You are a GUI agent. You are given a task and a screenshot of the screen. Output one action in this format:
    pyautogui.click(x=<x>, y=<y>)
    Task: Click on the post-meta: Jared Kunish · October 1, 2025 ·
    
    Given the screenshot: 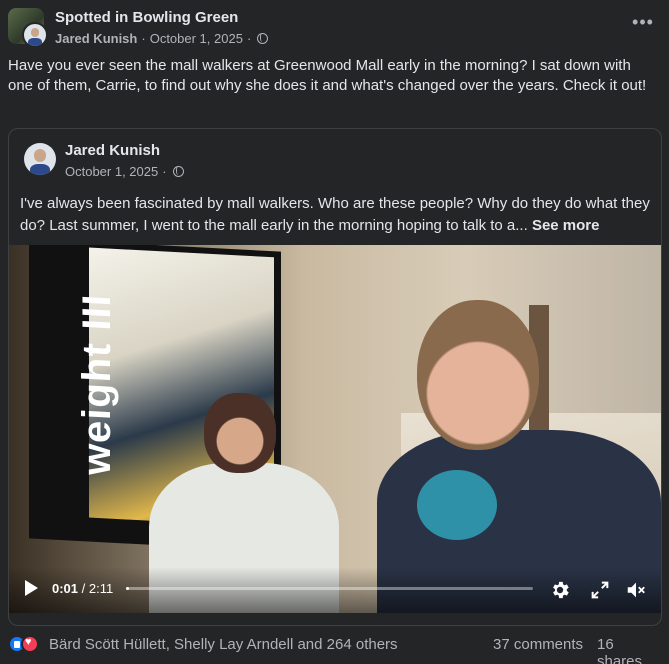 What is the action you would take?
    pyautogui.click(x=162, y=38)
    